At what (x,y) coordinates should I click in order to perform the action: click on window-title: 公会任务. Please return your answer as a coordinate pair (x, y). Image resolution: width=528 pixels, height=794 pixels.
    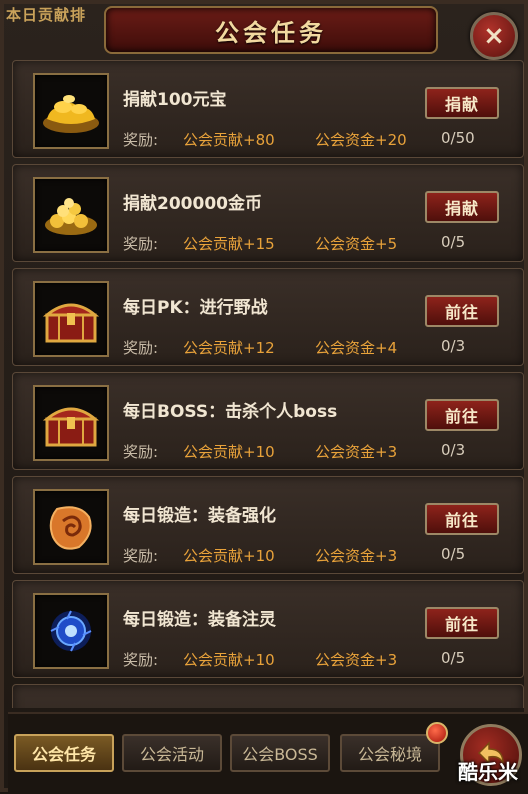
    Looking at the image, I should click on (271, 32).